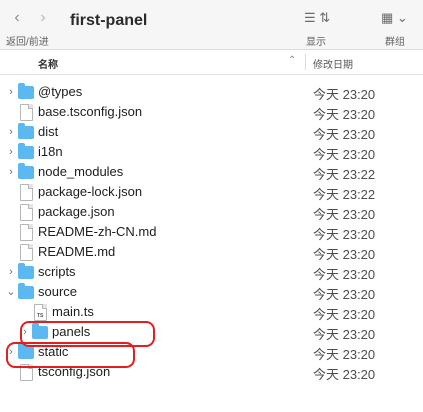  Describe the element at coordinates (73, 311) in the screenshot. I see `item-name: main.ts` at that location.